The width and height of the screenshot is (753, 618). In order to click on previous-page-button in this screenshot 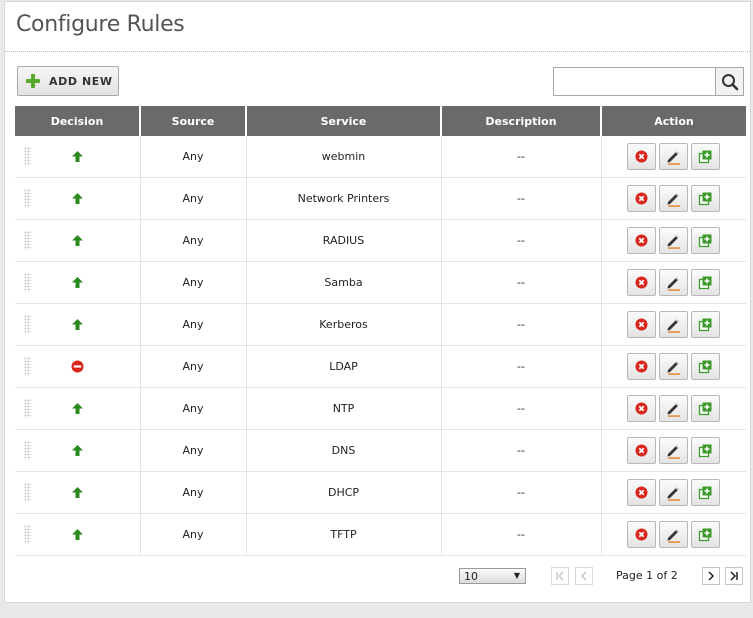, I will do `click(584, 576)`.